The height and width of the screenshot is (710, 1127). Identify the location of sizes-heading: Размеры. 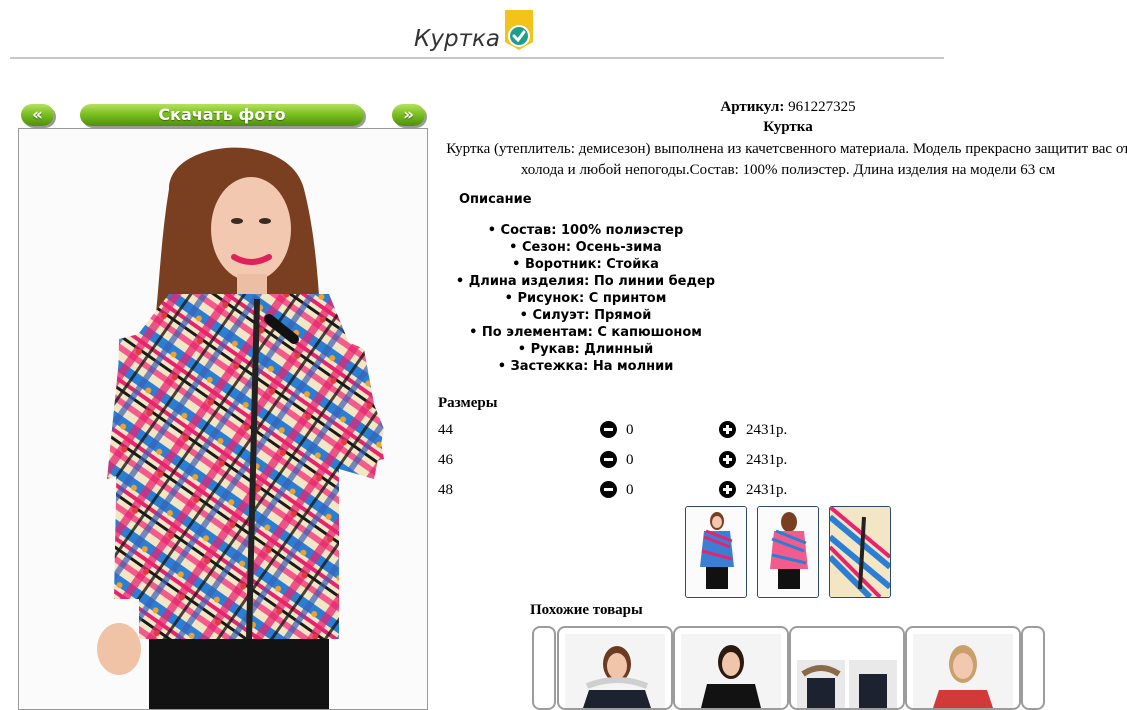
(468, 403).